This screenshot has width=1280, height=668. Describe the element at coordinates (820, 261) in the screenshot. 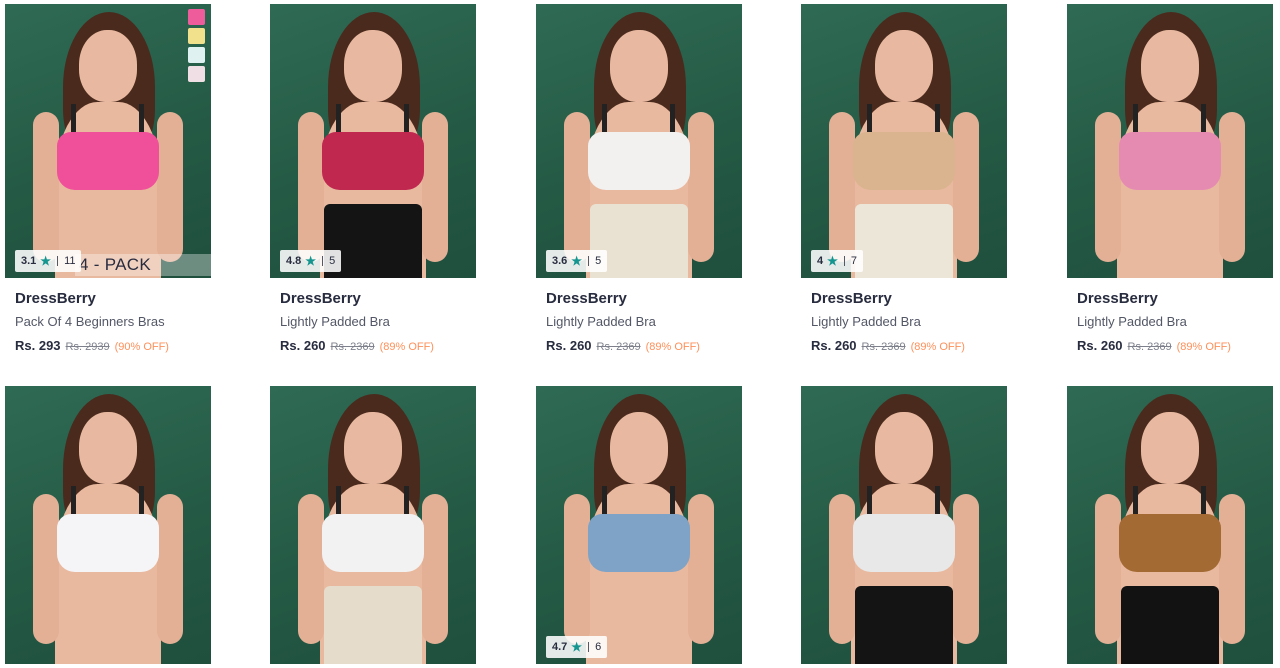

I see `rating-value: 4` at that location.